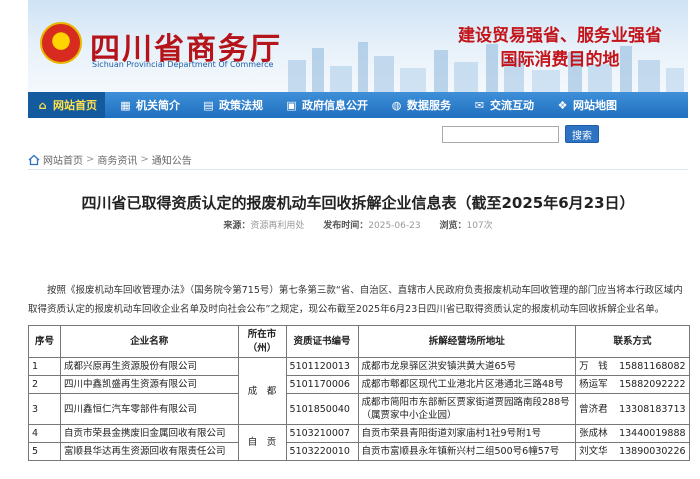  Describe the element at coordinates (237, 226) in the screenshot. I see `source-label: 来源：` at that location.